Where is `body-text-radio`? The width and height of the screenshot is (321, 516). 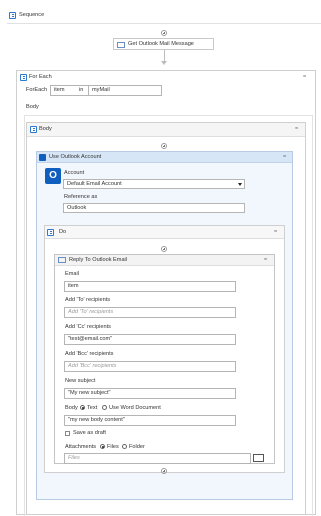
body-text-radio is located at coordinates (82, 407).